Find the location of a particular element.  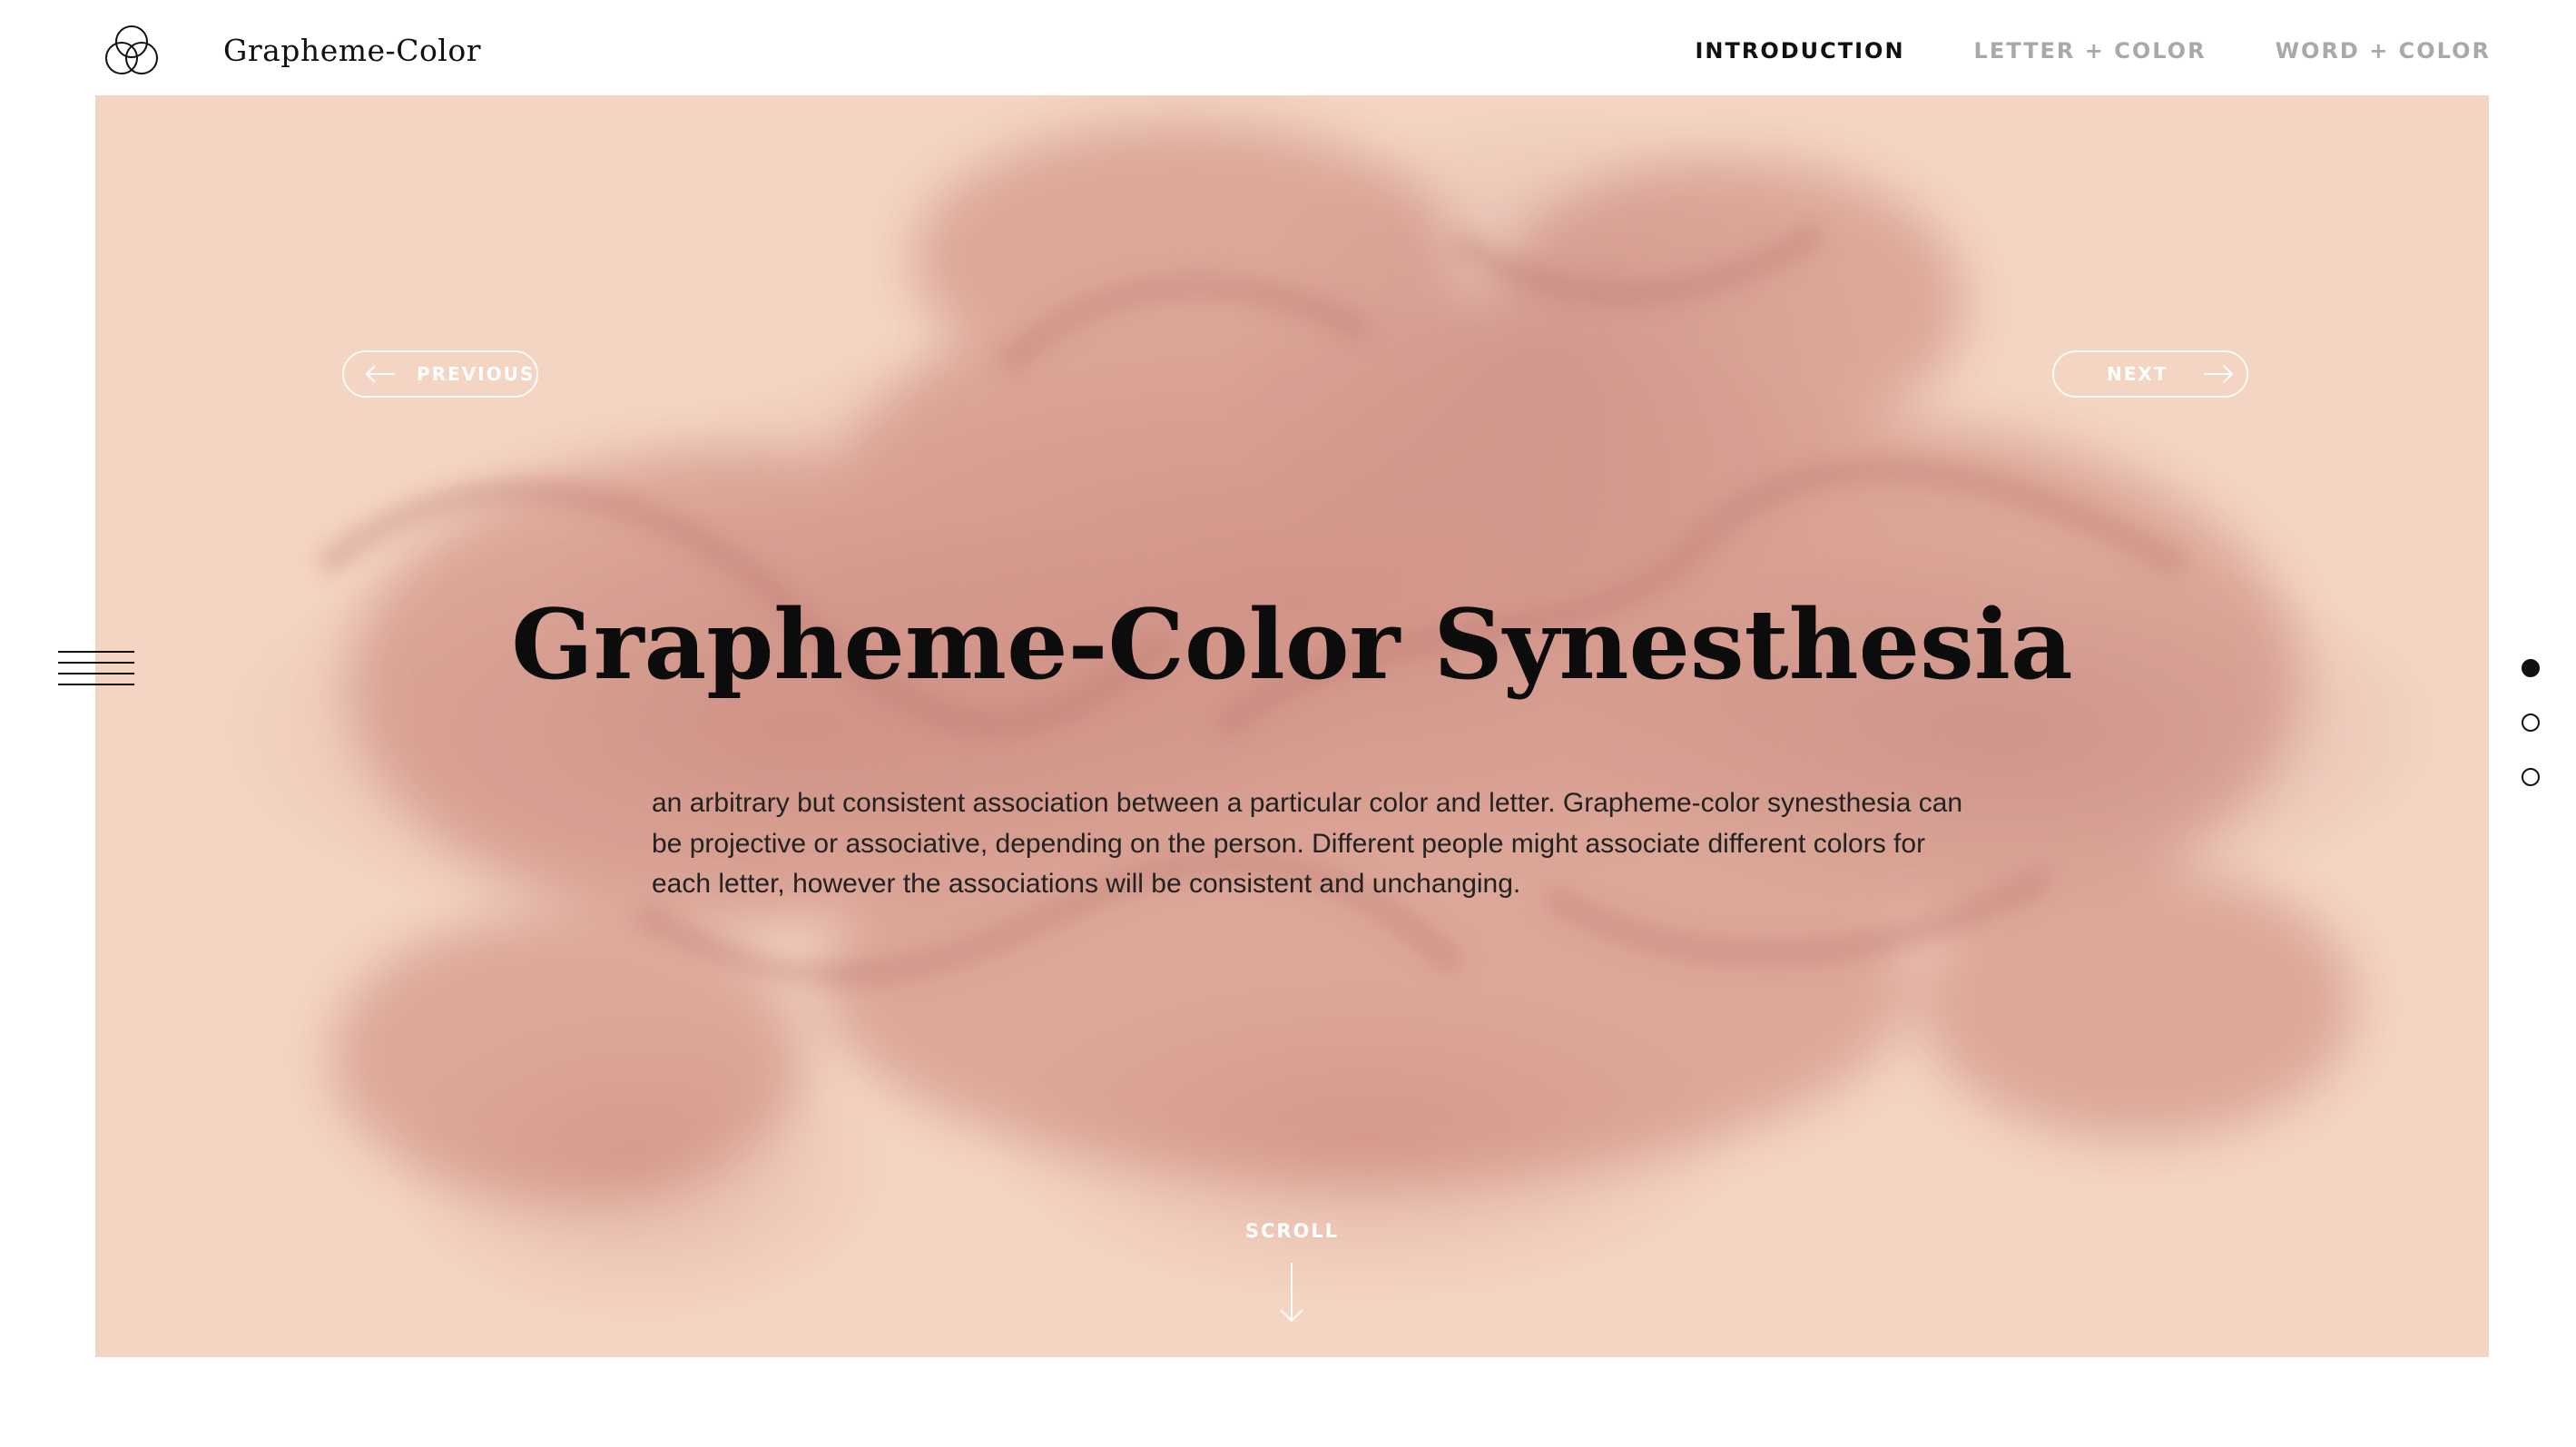

previous-label: PREVIOUS is located at coordinates (476, 374).